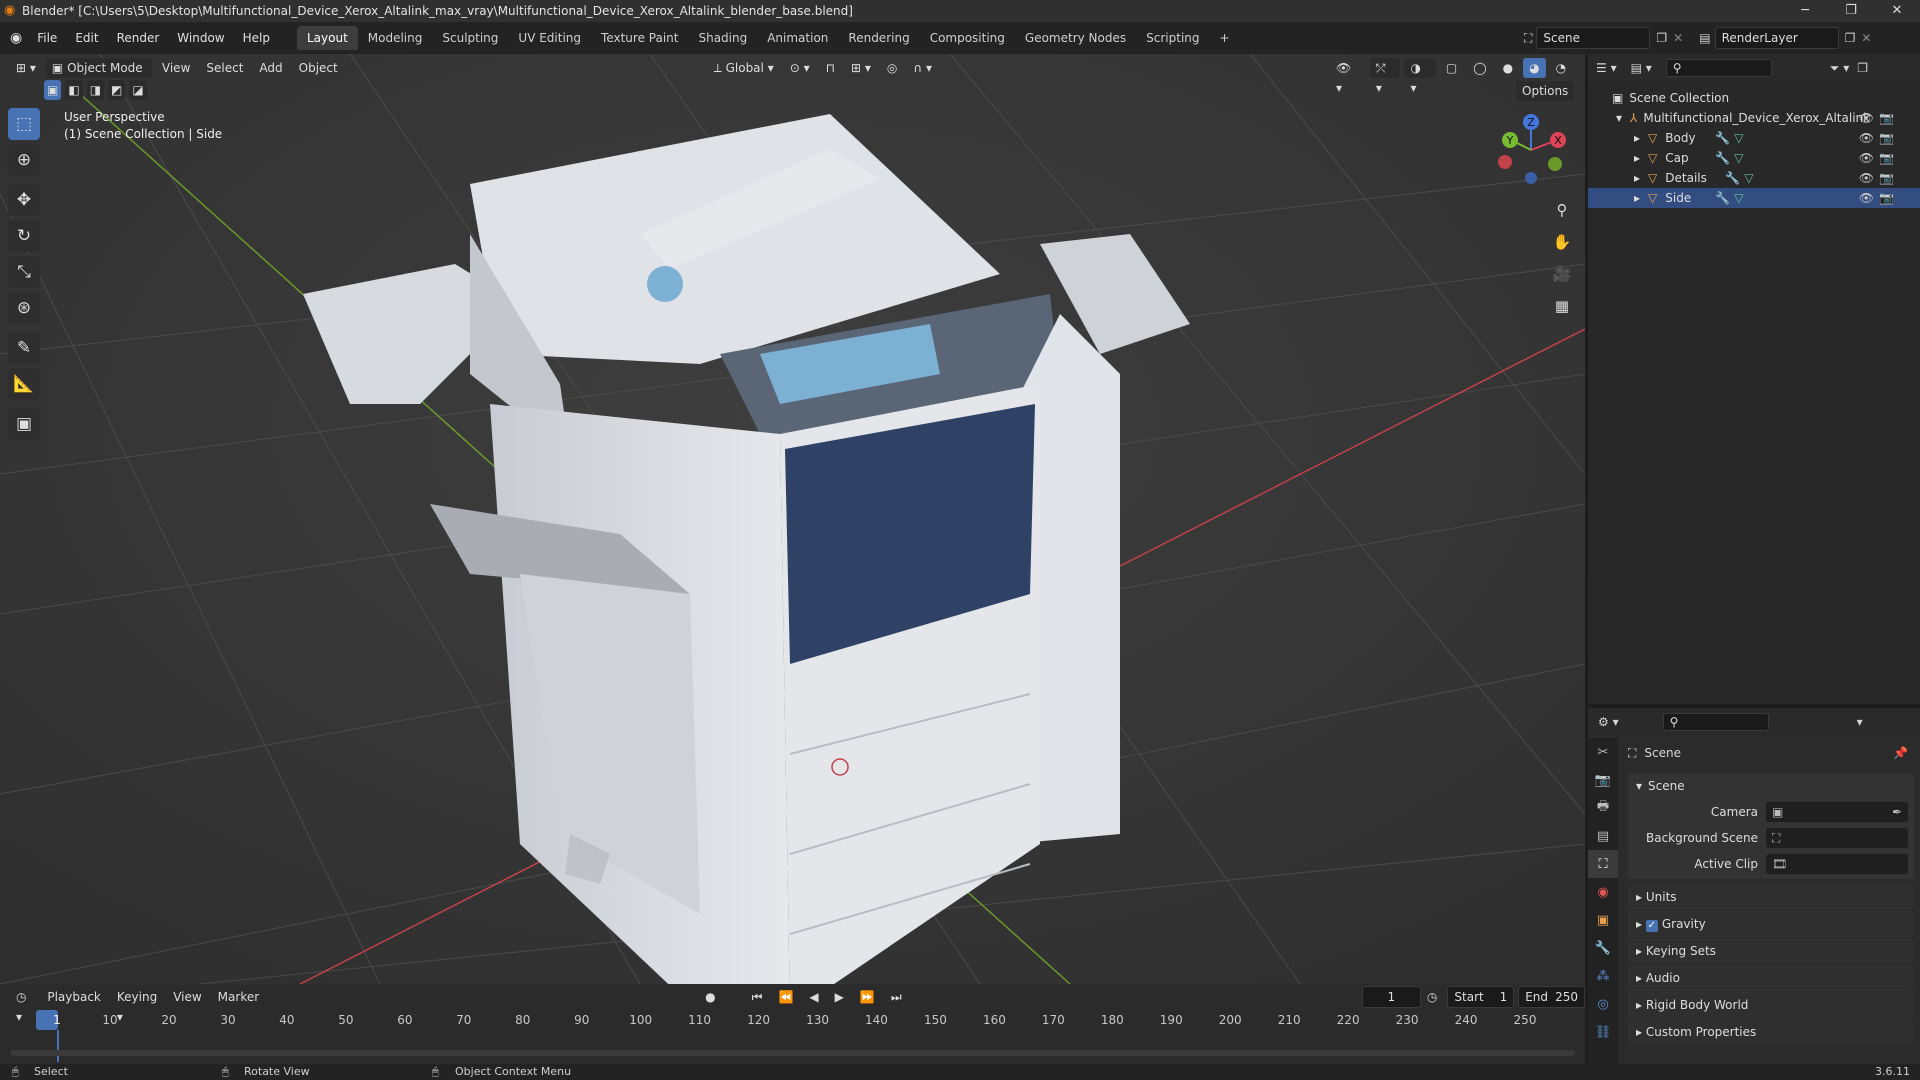  What do you see at coordinates (138, 38) in the screenshot?
I see `menu-render: Render` at bounding box center [138, 38].